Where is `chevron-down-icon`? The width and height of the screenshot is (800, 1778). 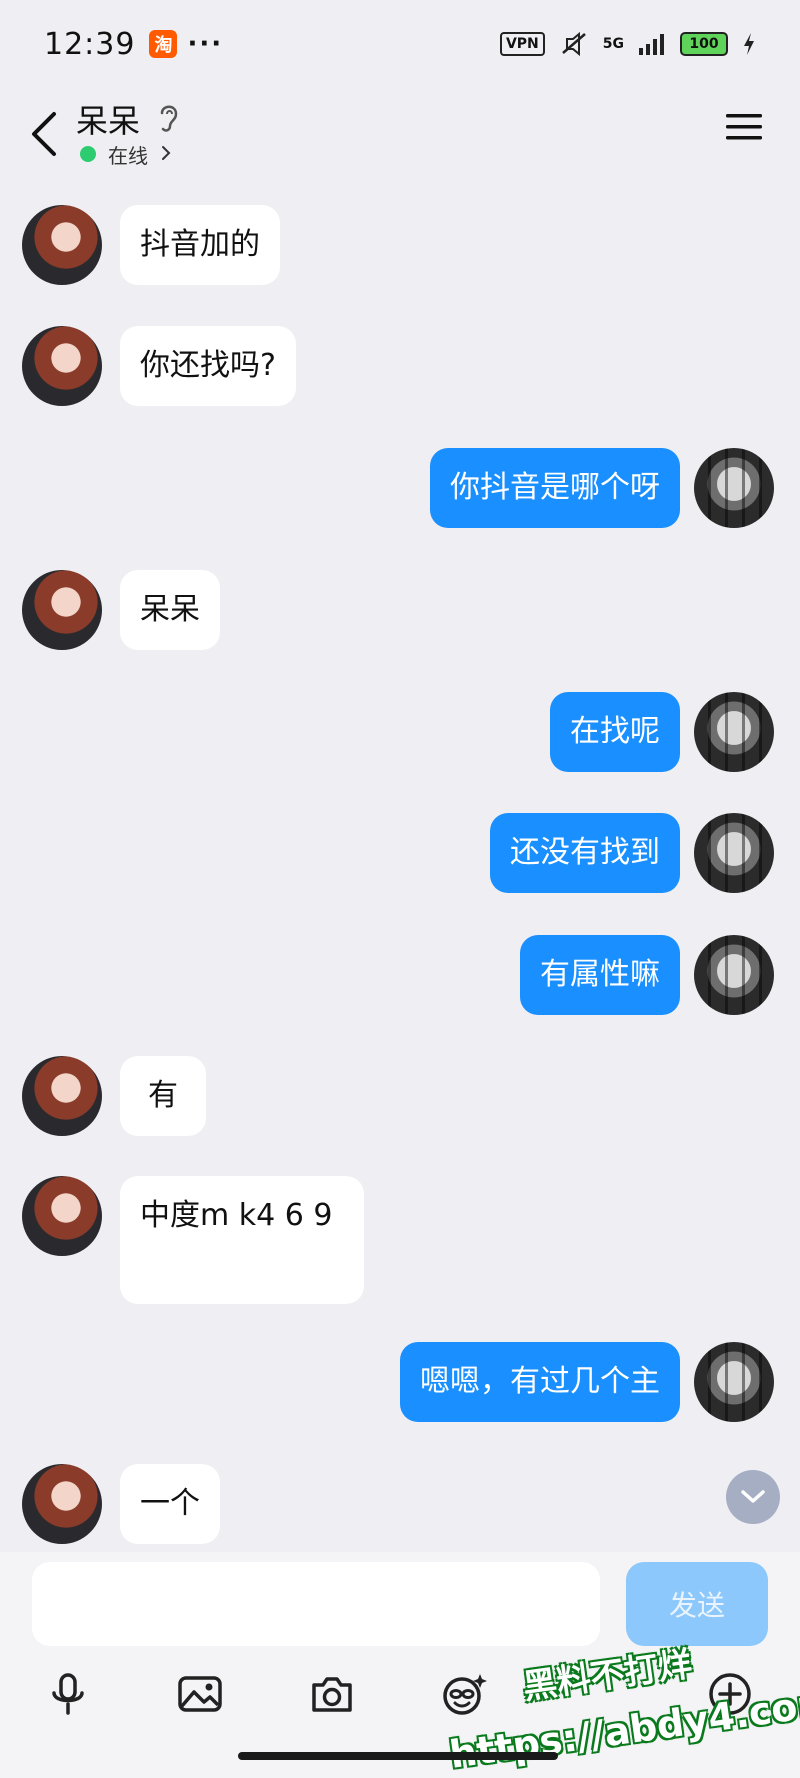
chevron-down-icon is located at coordinates (753, 1496).